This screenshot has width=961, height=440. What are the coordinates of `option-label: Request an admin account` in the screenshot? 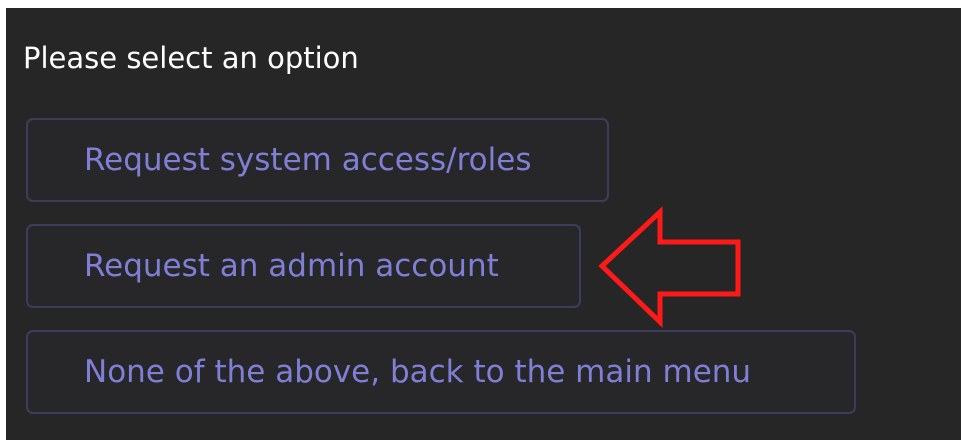 It's located at (291, 266).